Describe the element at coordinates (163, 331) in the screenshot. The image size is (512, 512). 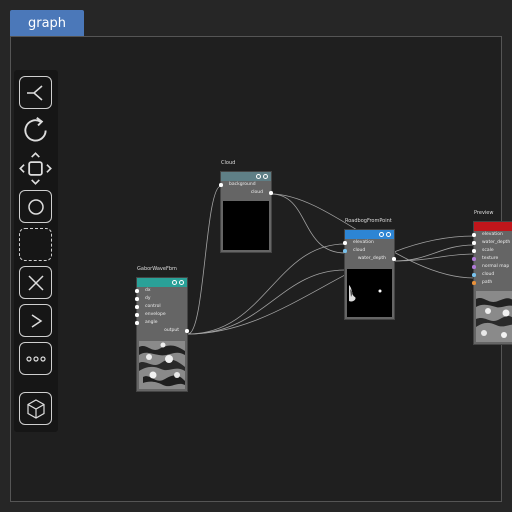
I see `port-output: output` at that location.